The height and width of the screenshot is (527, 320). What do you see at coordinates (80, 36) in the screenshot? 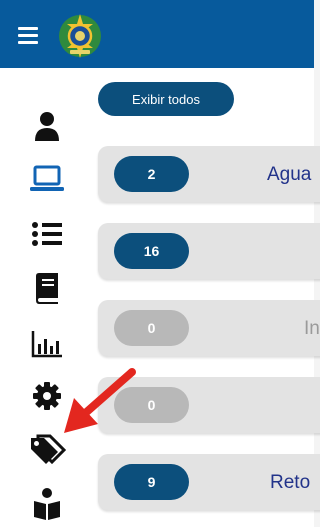
I see `brazil-coat-of-arms-icon` at bounding box center [80, 36].